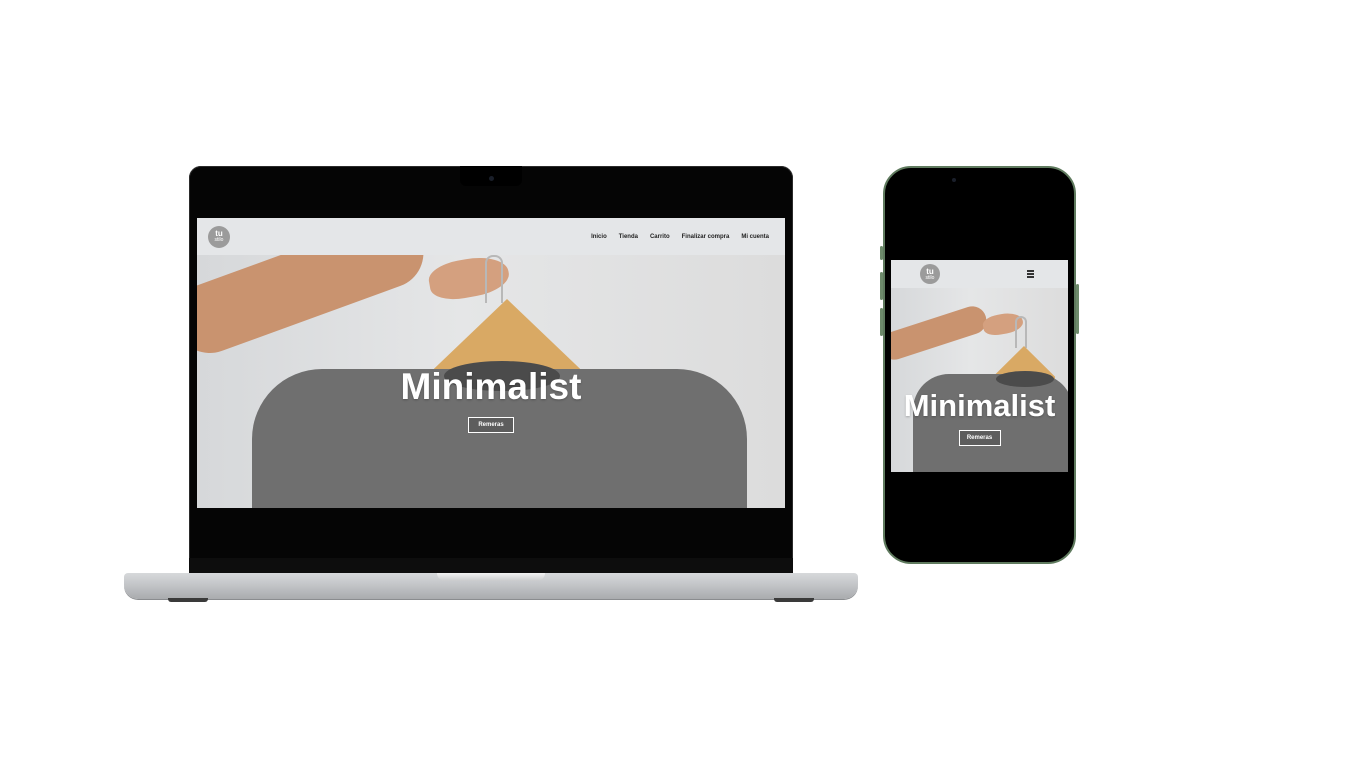 The image size is (1366, 768). I want to click on phone-notch, so click(979, 177).